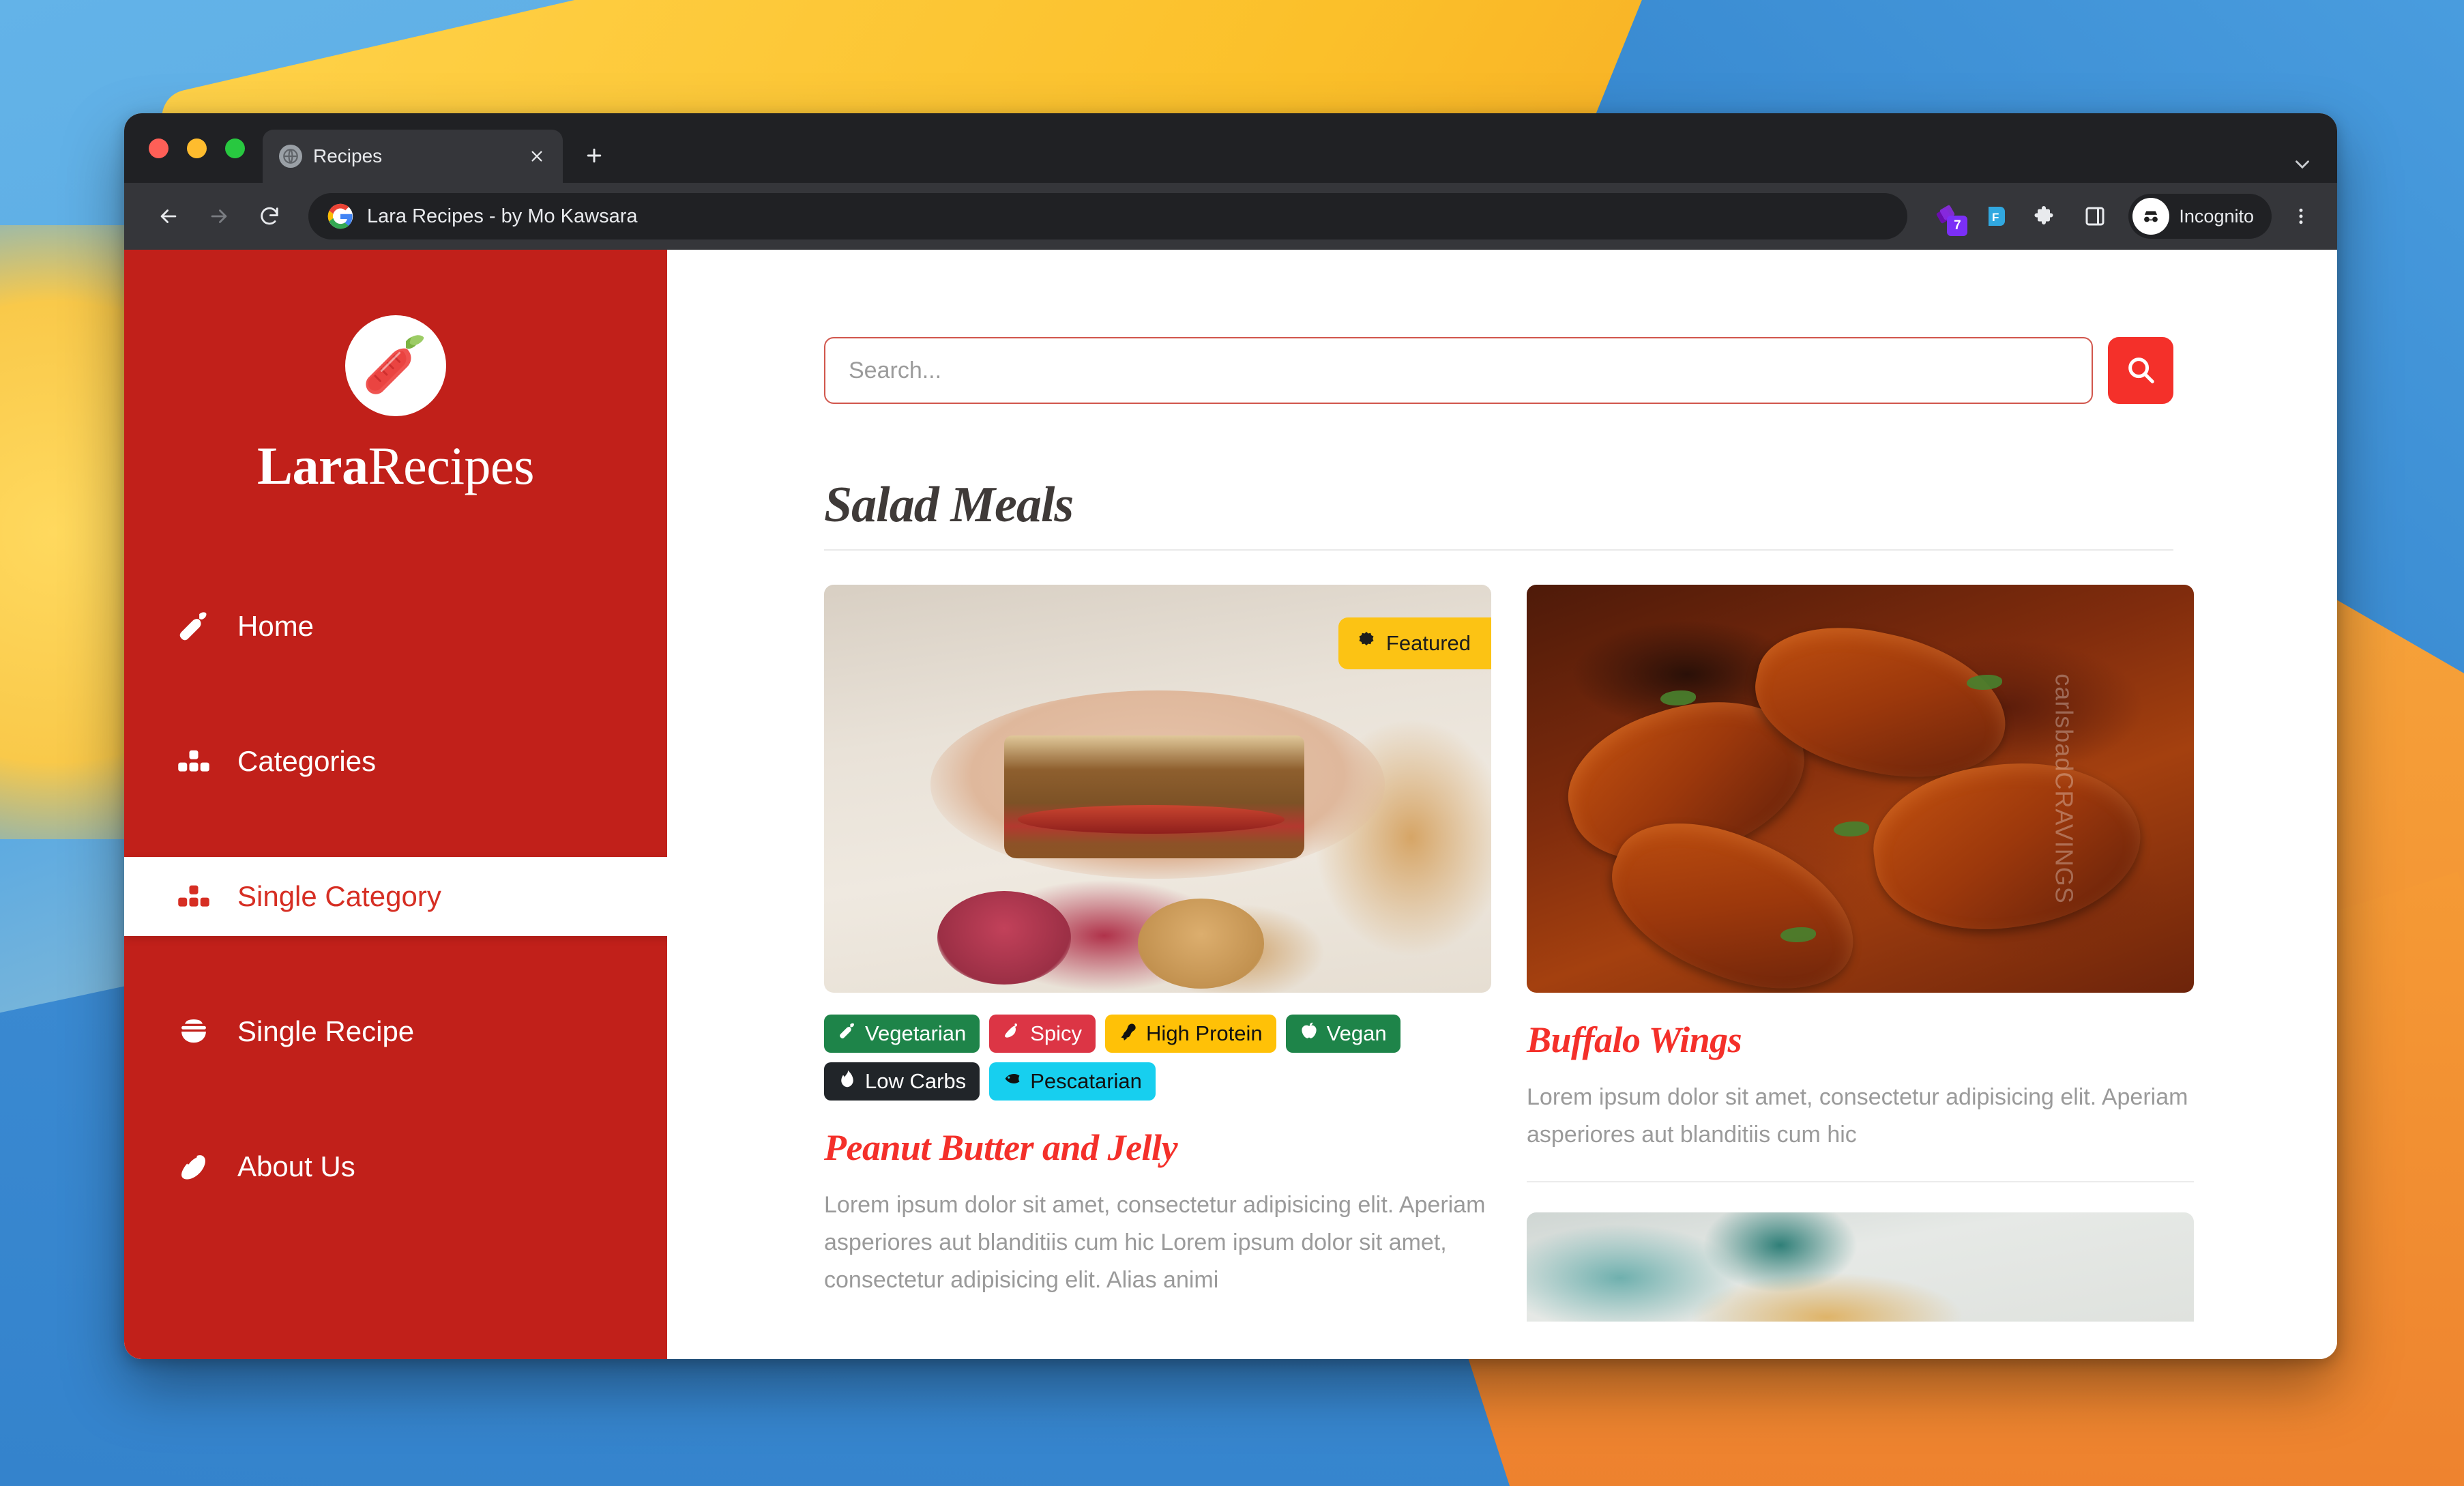  What do you see at coordinates (235, 148) in the screenshot?
I see `window-maximize-button` at bounding box center [235, 148].